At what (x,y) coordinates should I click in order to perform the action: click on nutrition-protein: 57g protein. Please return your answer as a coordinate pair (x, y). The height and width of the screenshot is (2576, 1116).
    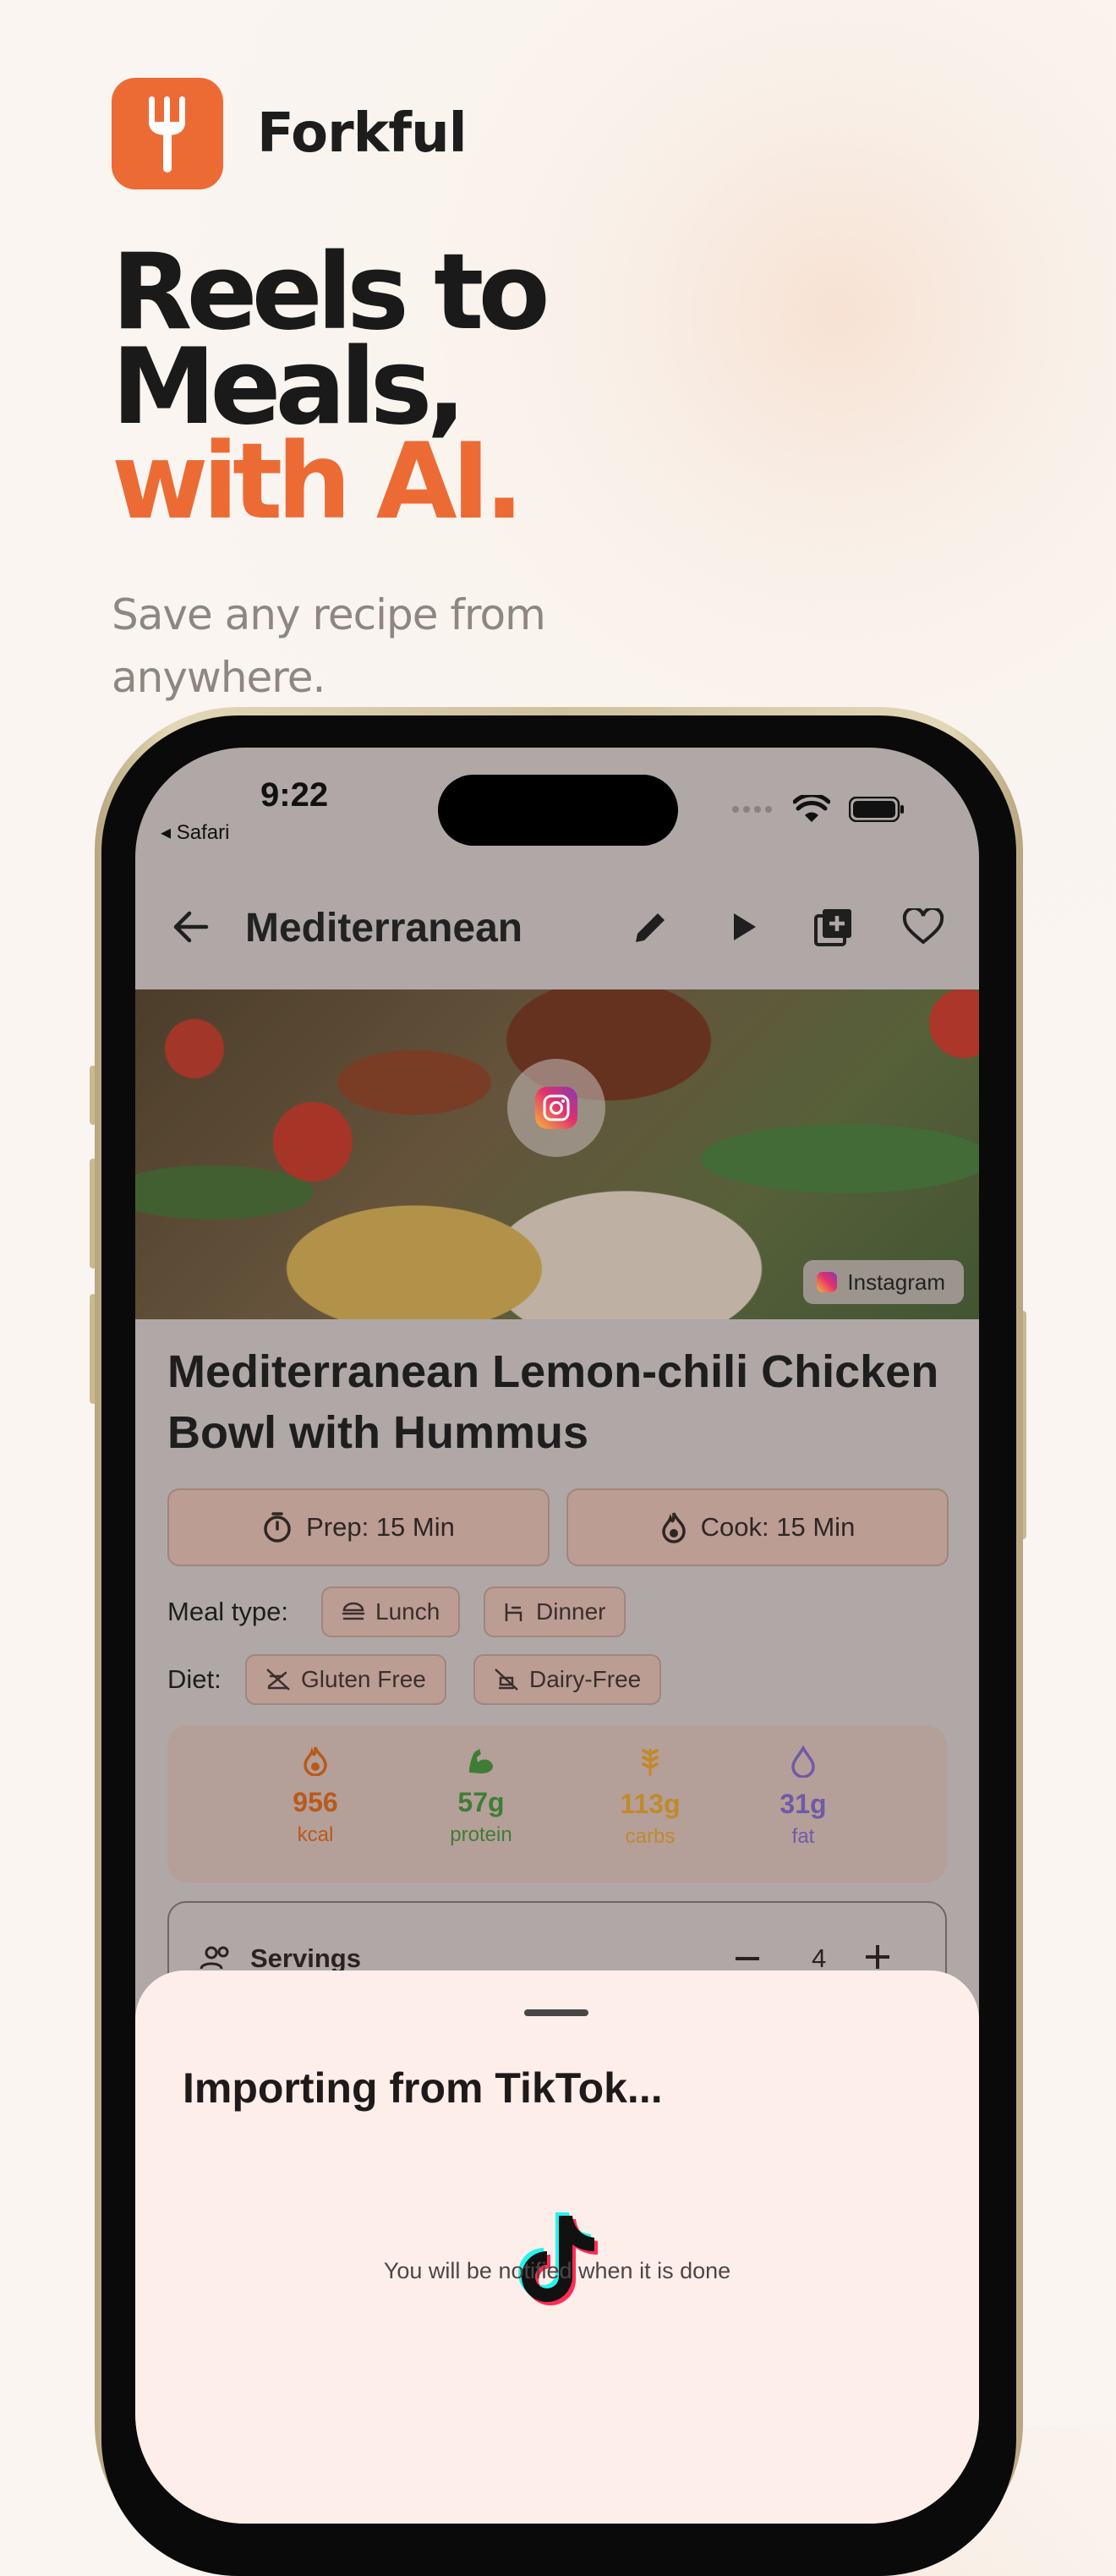
    Looking at the image, I should click on (481, 1796).